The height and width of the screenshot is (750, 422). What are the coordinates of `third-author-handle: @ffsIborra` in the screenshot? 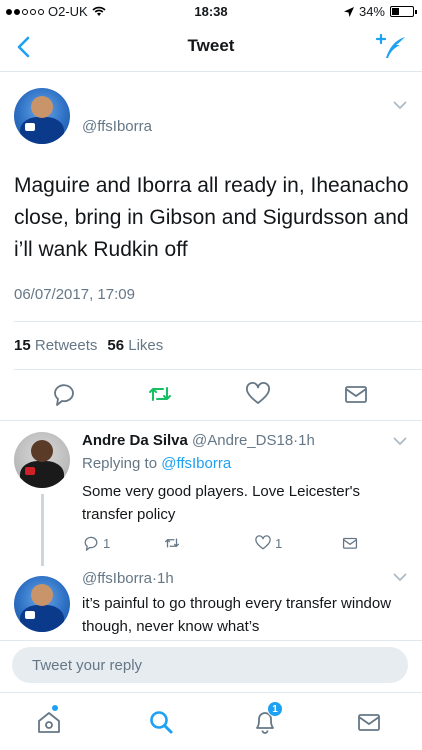 It's located at (117, 578).